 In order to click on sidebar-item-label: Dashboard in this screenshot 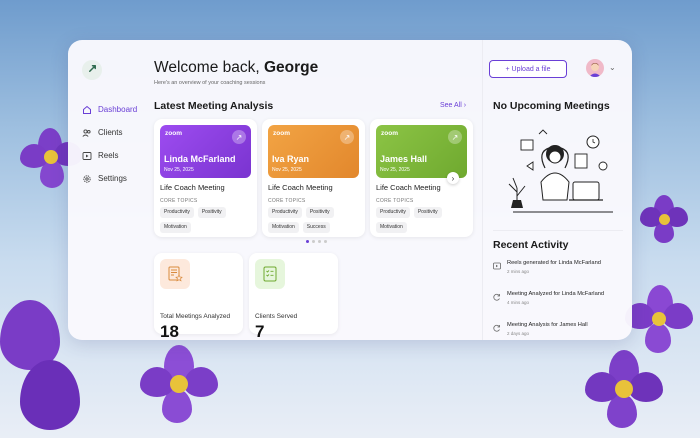, I will do `click(118, 109)`.